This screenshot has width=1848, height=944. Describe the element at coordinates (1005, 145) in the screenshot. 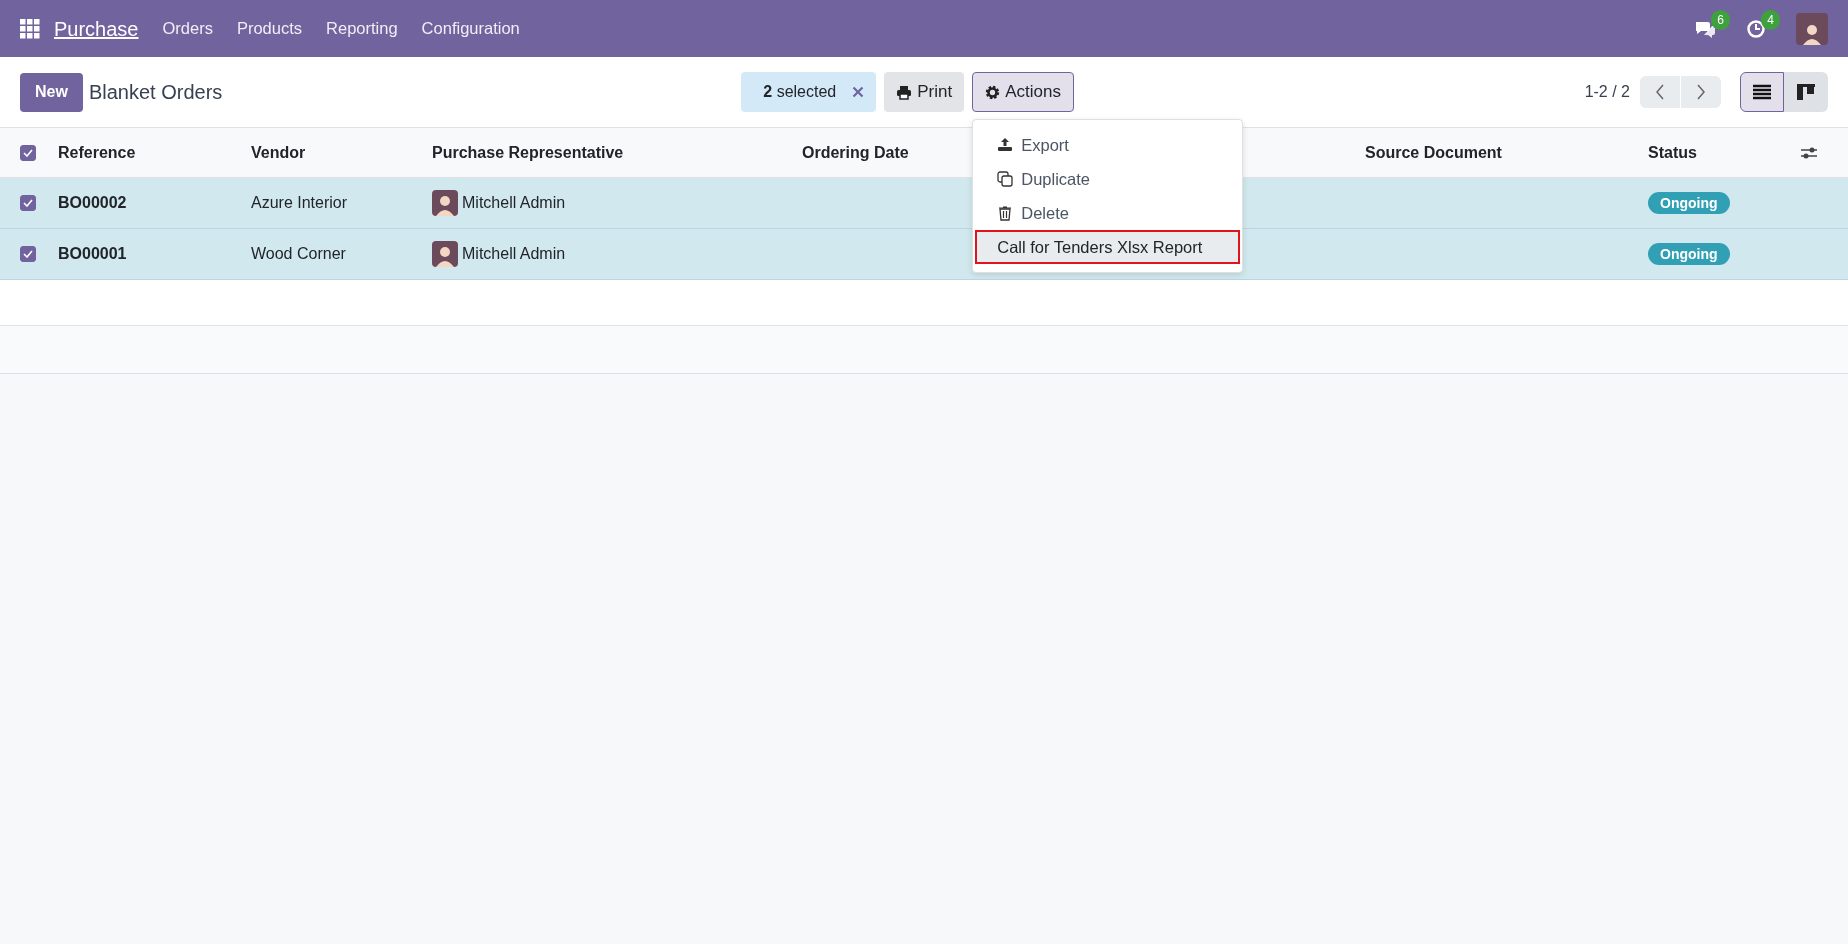

I see `upload-icon` at that location.